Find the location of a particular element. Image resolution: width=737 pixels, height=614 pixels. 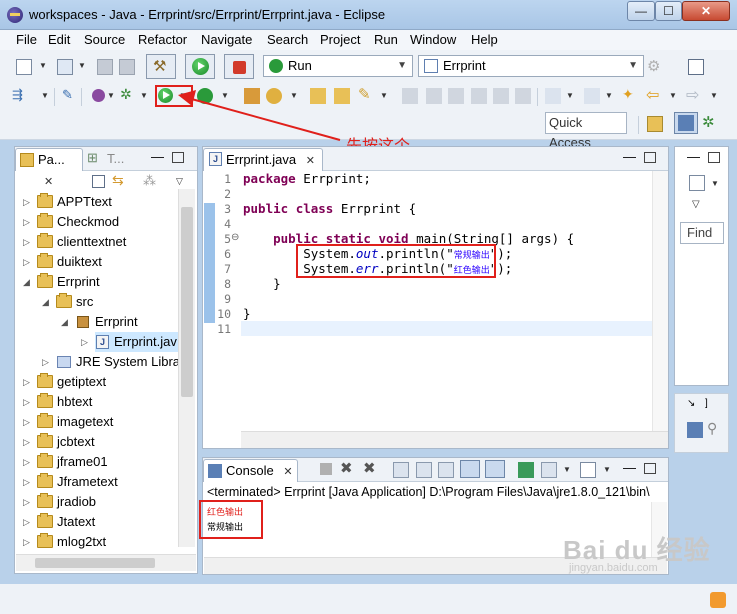

outline-panel: — ▼ ▽ is located at coordinates (701, 266).